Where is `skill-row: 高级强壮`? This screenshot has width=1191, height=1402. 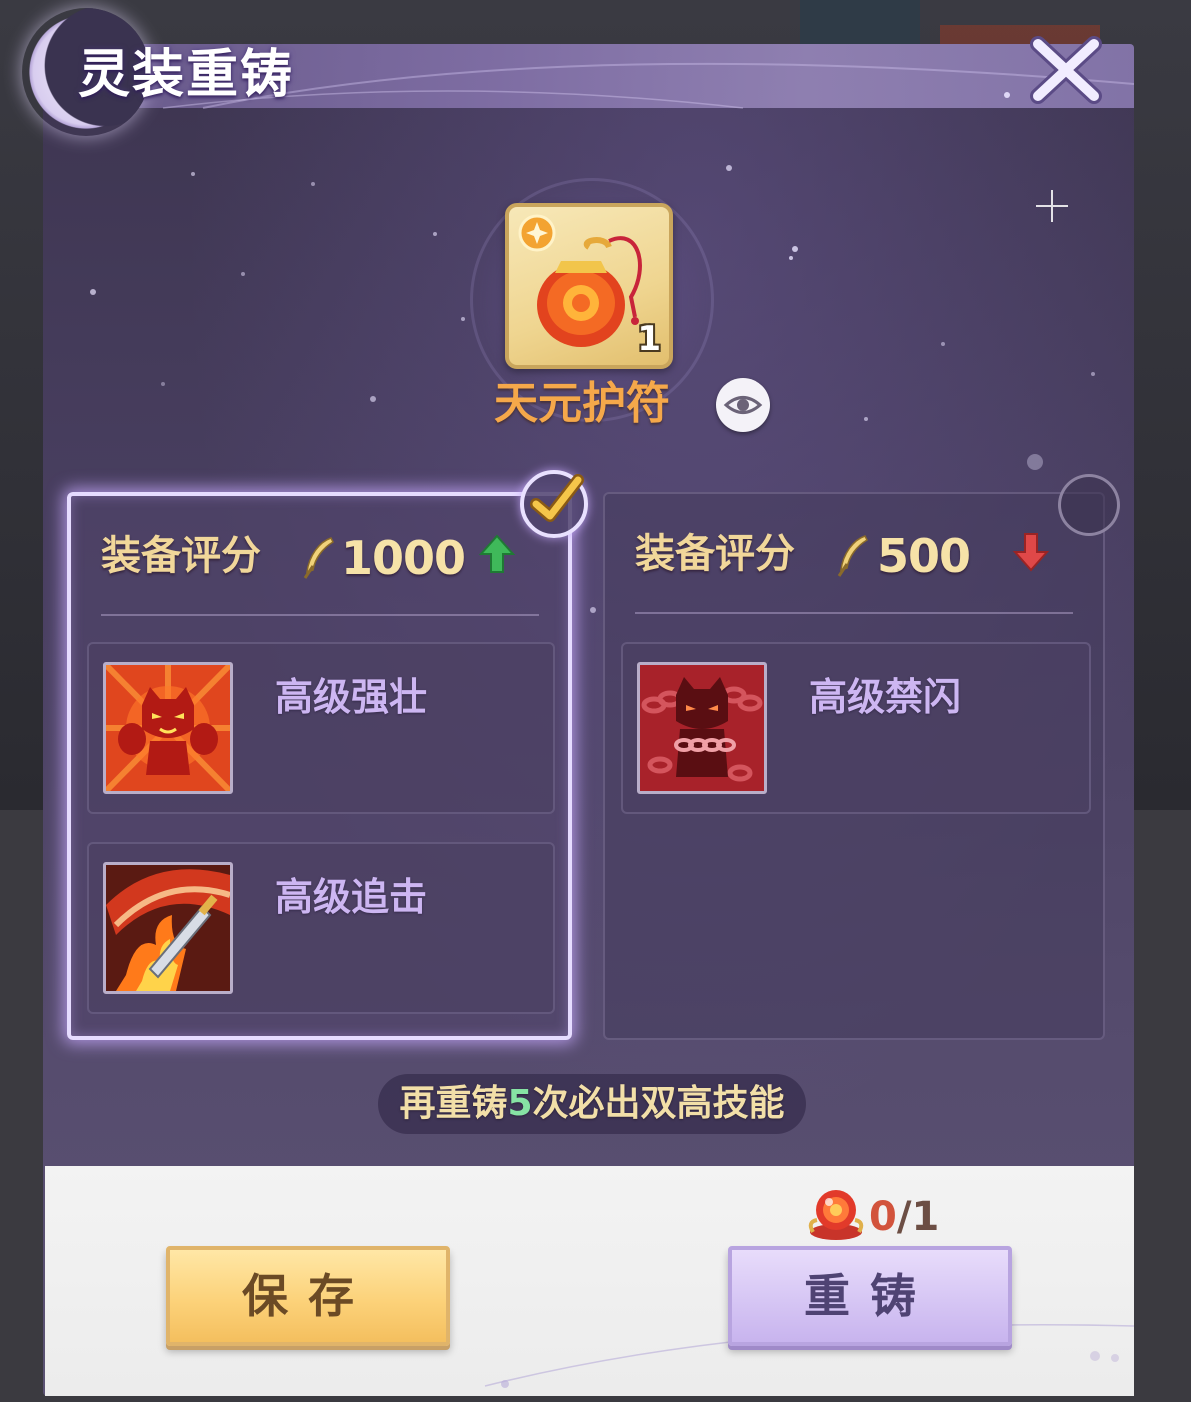
skill-row: 高级强壮 is located at coordinates (321, 728).